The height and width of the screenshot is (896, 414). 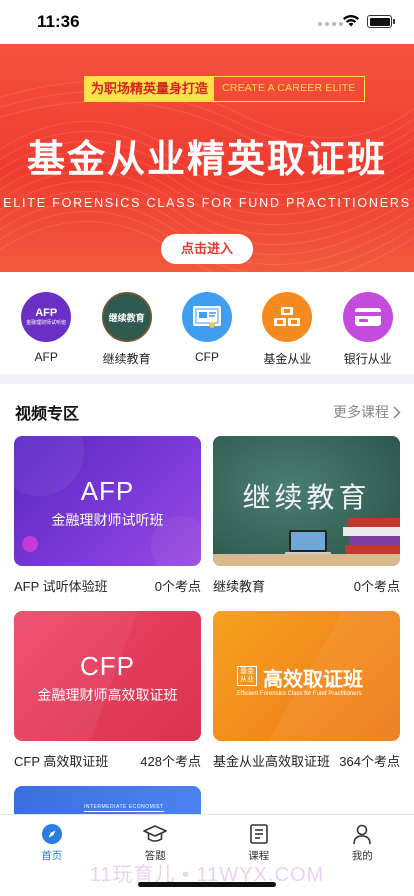 I want to click on bank-card-icon, so click(x=367, y=317).